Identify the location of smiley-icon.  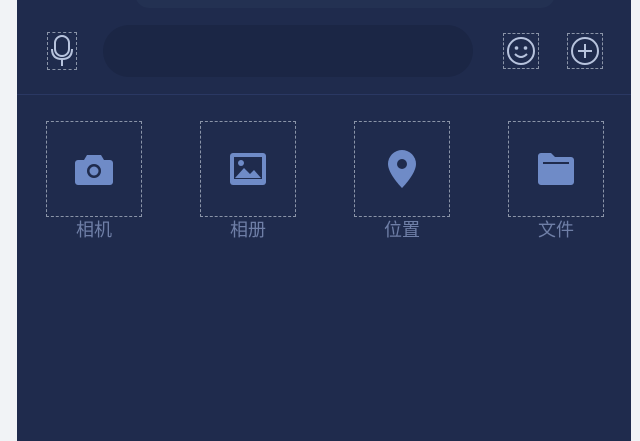
(521, 51).